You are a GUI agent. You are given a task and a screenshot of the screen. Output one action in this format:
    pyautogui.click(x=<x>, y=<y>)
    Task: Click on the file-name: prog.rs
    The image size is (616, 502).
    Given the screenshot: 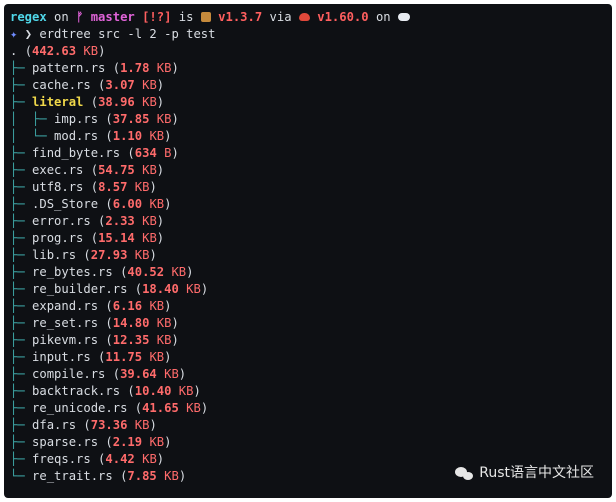 What is the action you would take?
    pyautogui.click(x=58, y=238)
    